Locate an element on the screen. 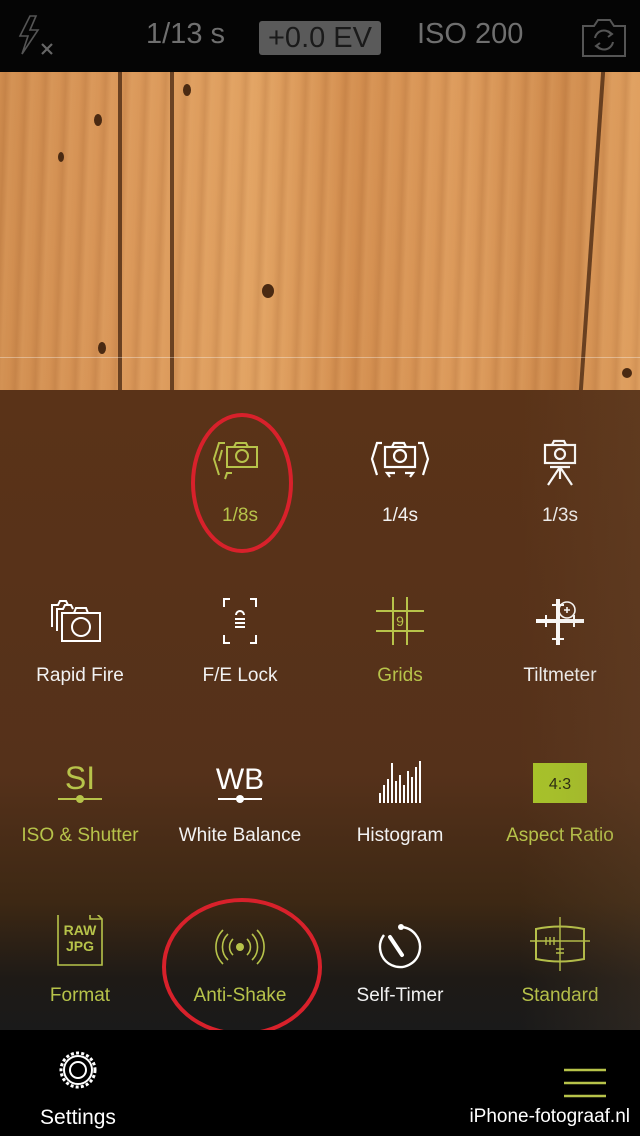  item-label: Grids is located at coordinates (400, 675).